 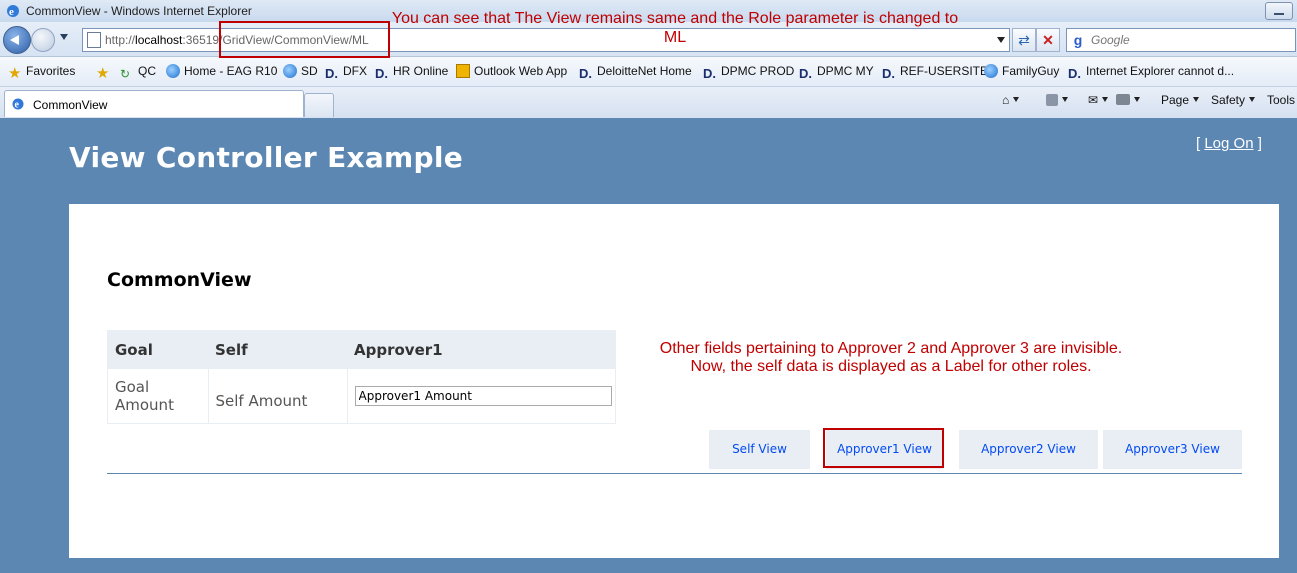 I want to click on add-favorite-icon: ★, so click(x=105, y=73).